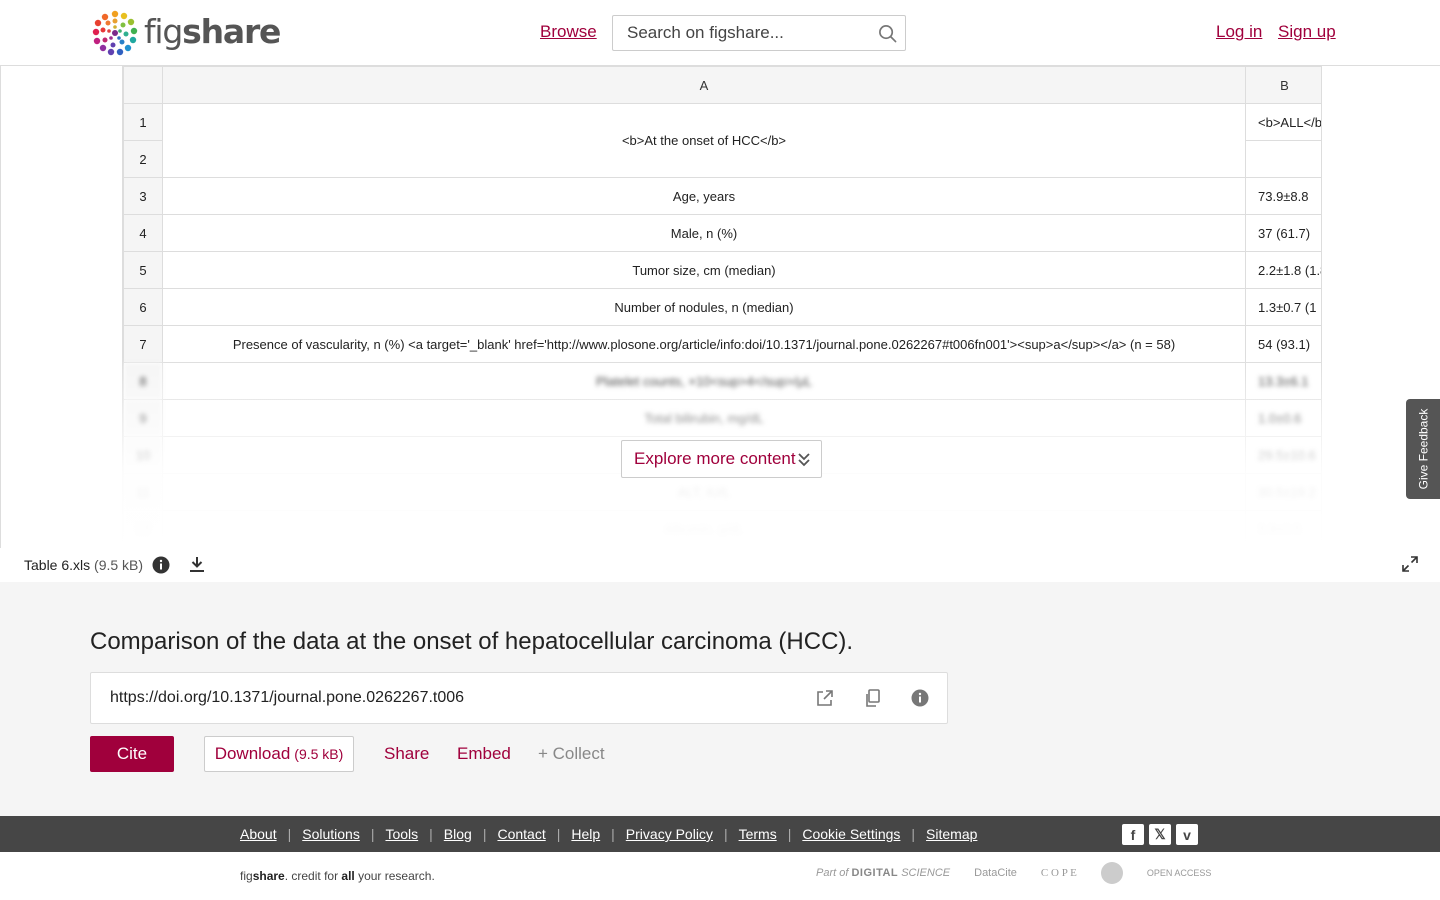 The width and height of the screenshot is (1440, 900). What do you see at coordinates (143, 196) in the screenshot?
I see `row-number: 3` at bounding box center [143, 196].